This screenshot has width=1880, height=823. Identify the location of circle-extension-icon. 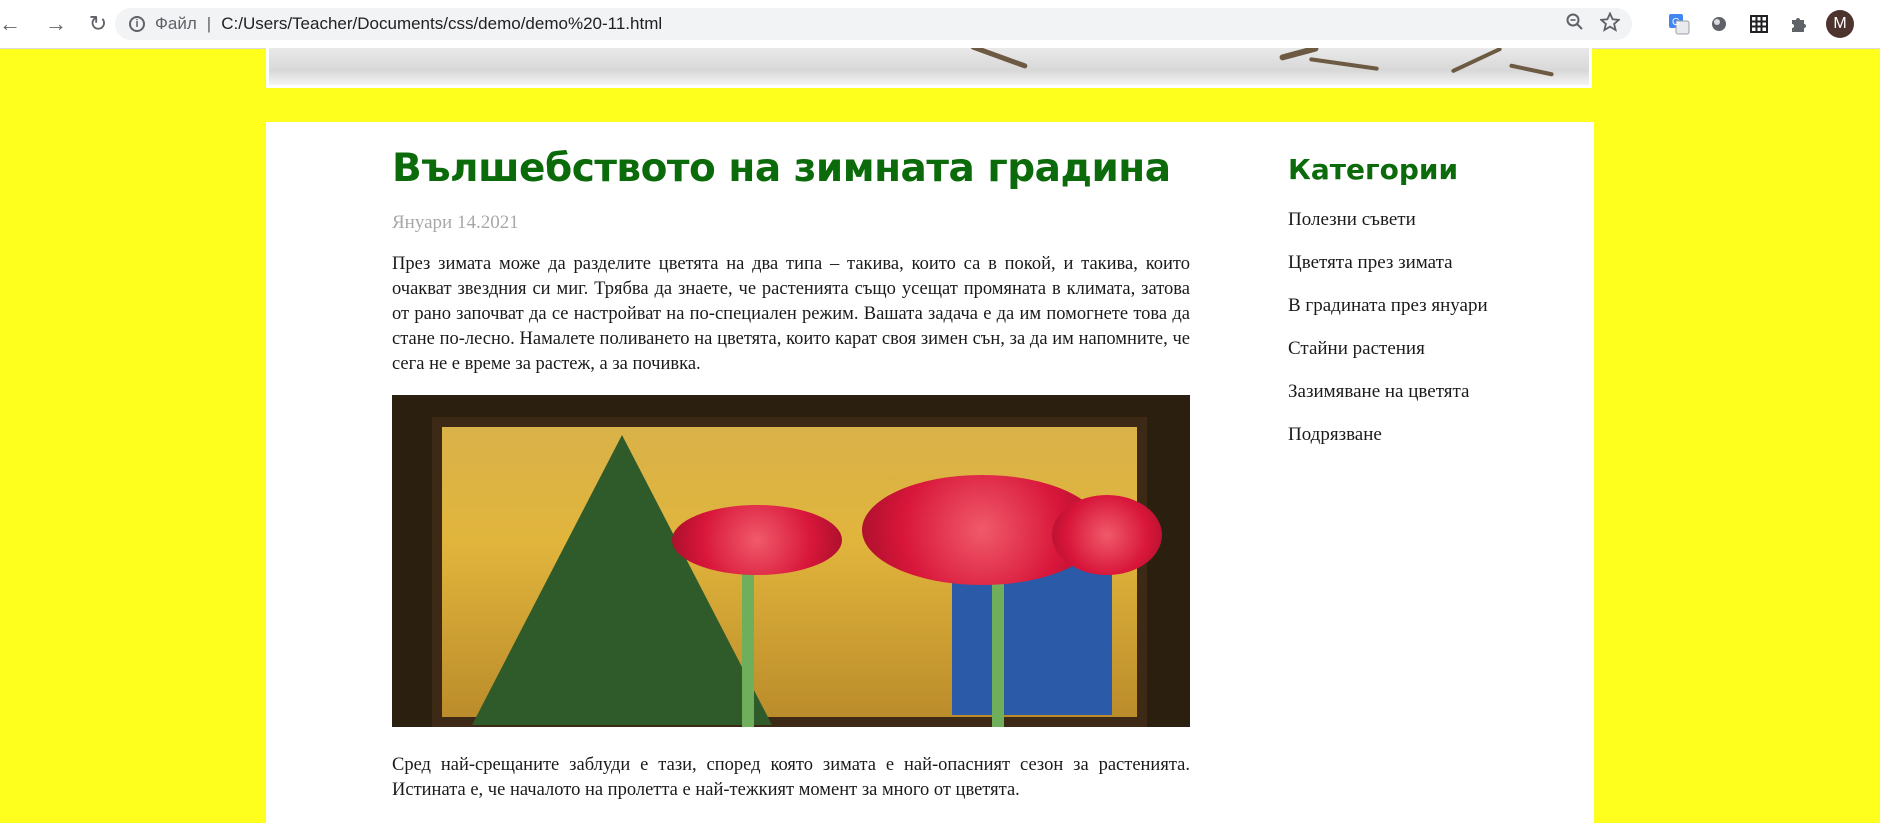
(1719, 24).